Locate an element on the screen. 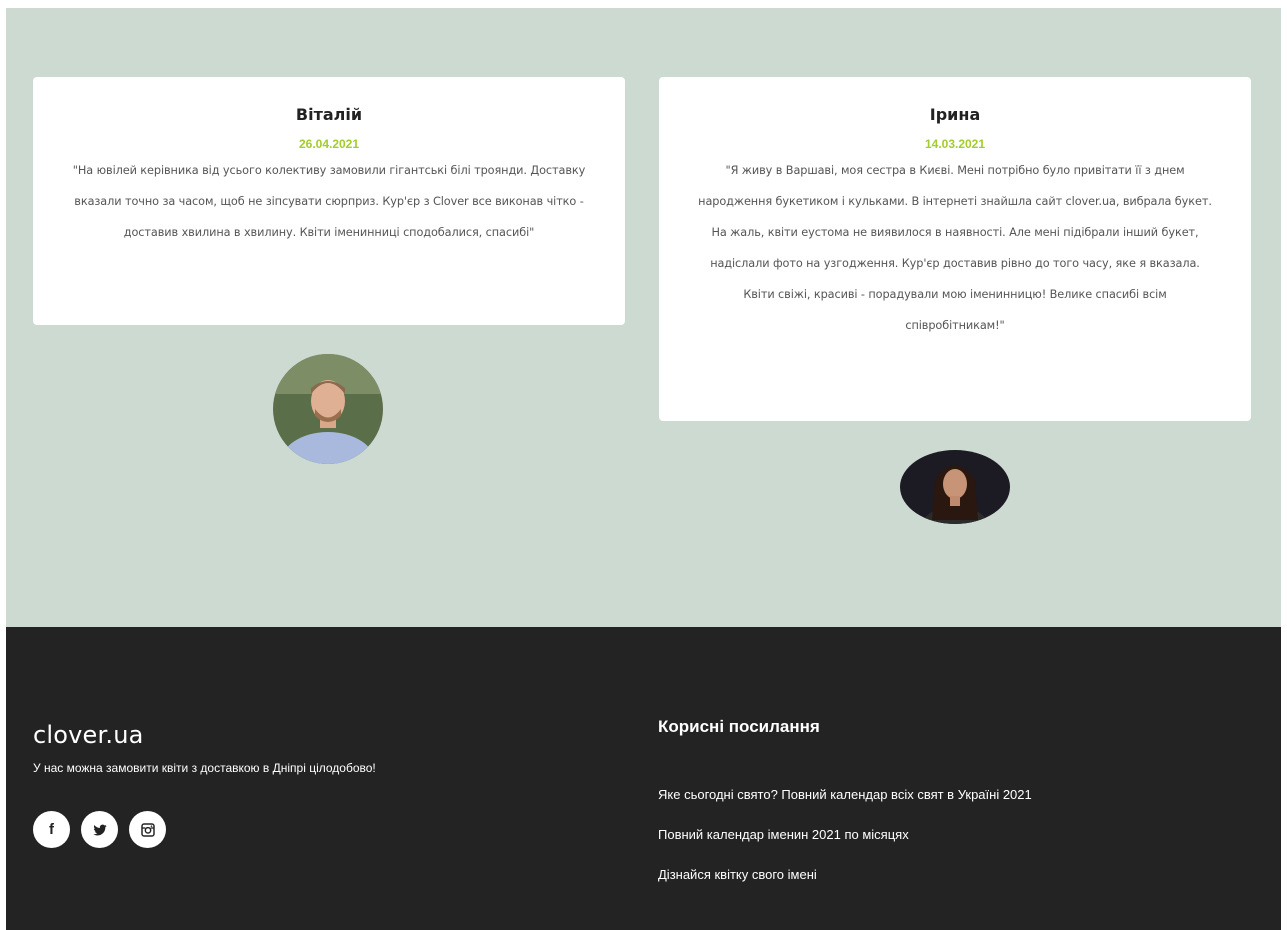  footer-link-name-flower: Дізнайся квітку свого імені is located at coordinates (845, 887).